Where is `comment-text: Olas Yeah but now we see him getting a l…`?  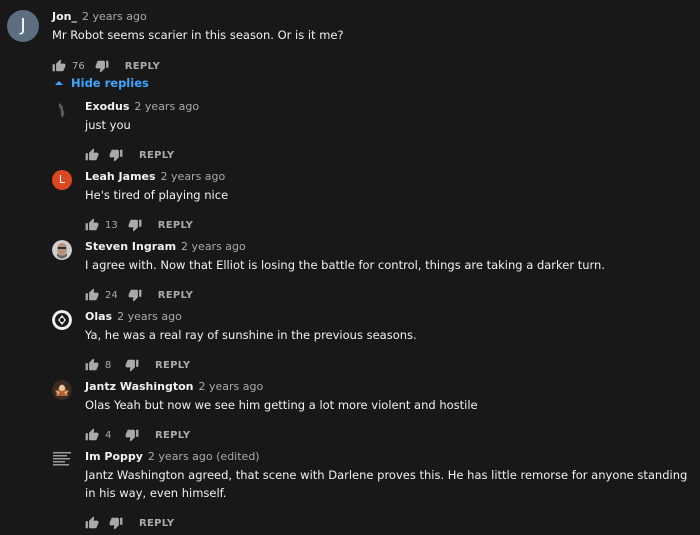
comment-text: Olas Yeah but now we see him getting a l… is located at coordinates (281, 405).